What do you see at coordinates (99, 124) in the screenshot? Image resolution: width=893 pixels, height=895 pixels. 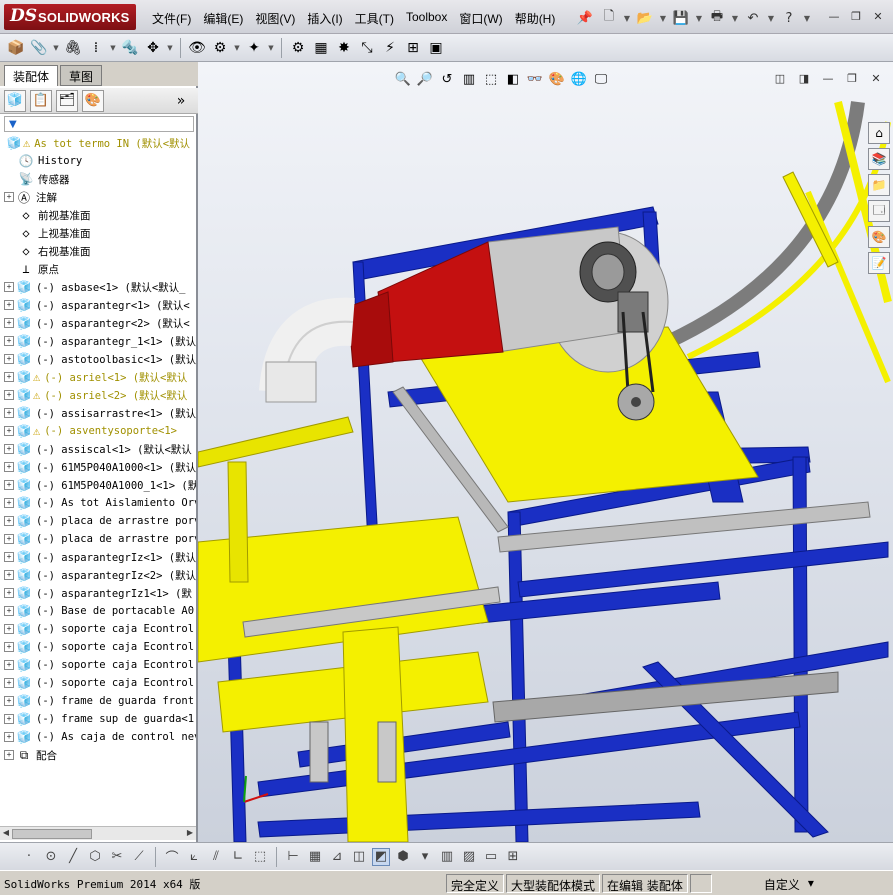 I see `tree-filter: ▼` at bounding box center [99, 124].